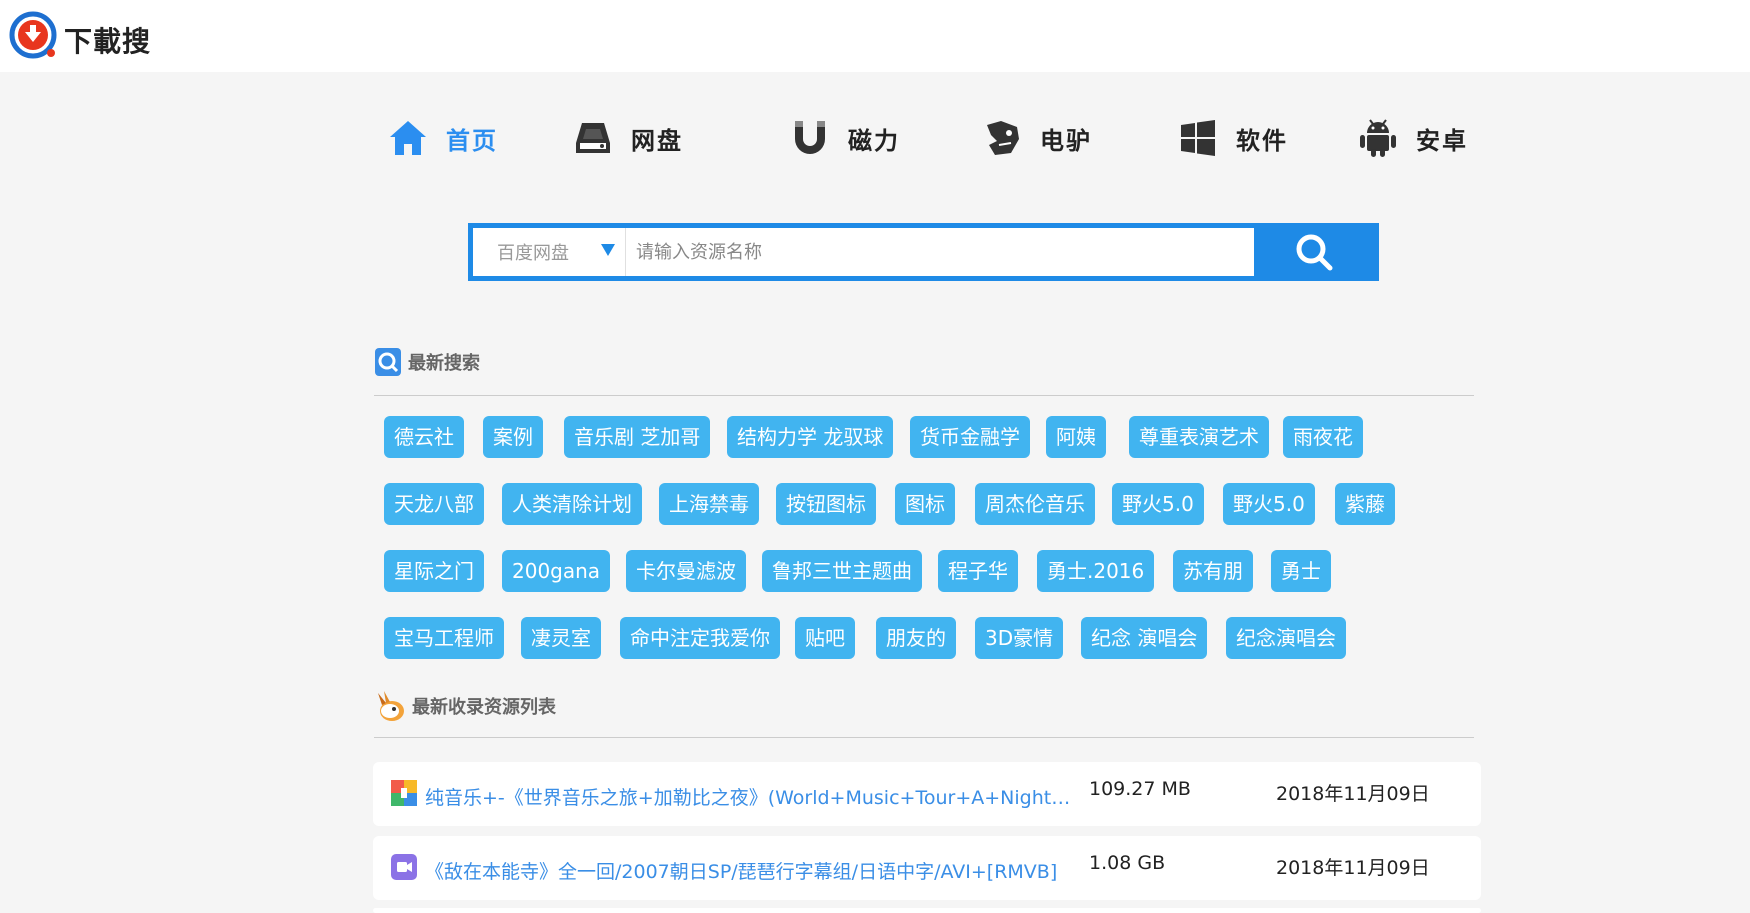  What do you see at coordinates (441, 138) in the screenshot?
I see `nav-item-home: 首页` at bounding box center [441, 138].